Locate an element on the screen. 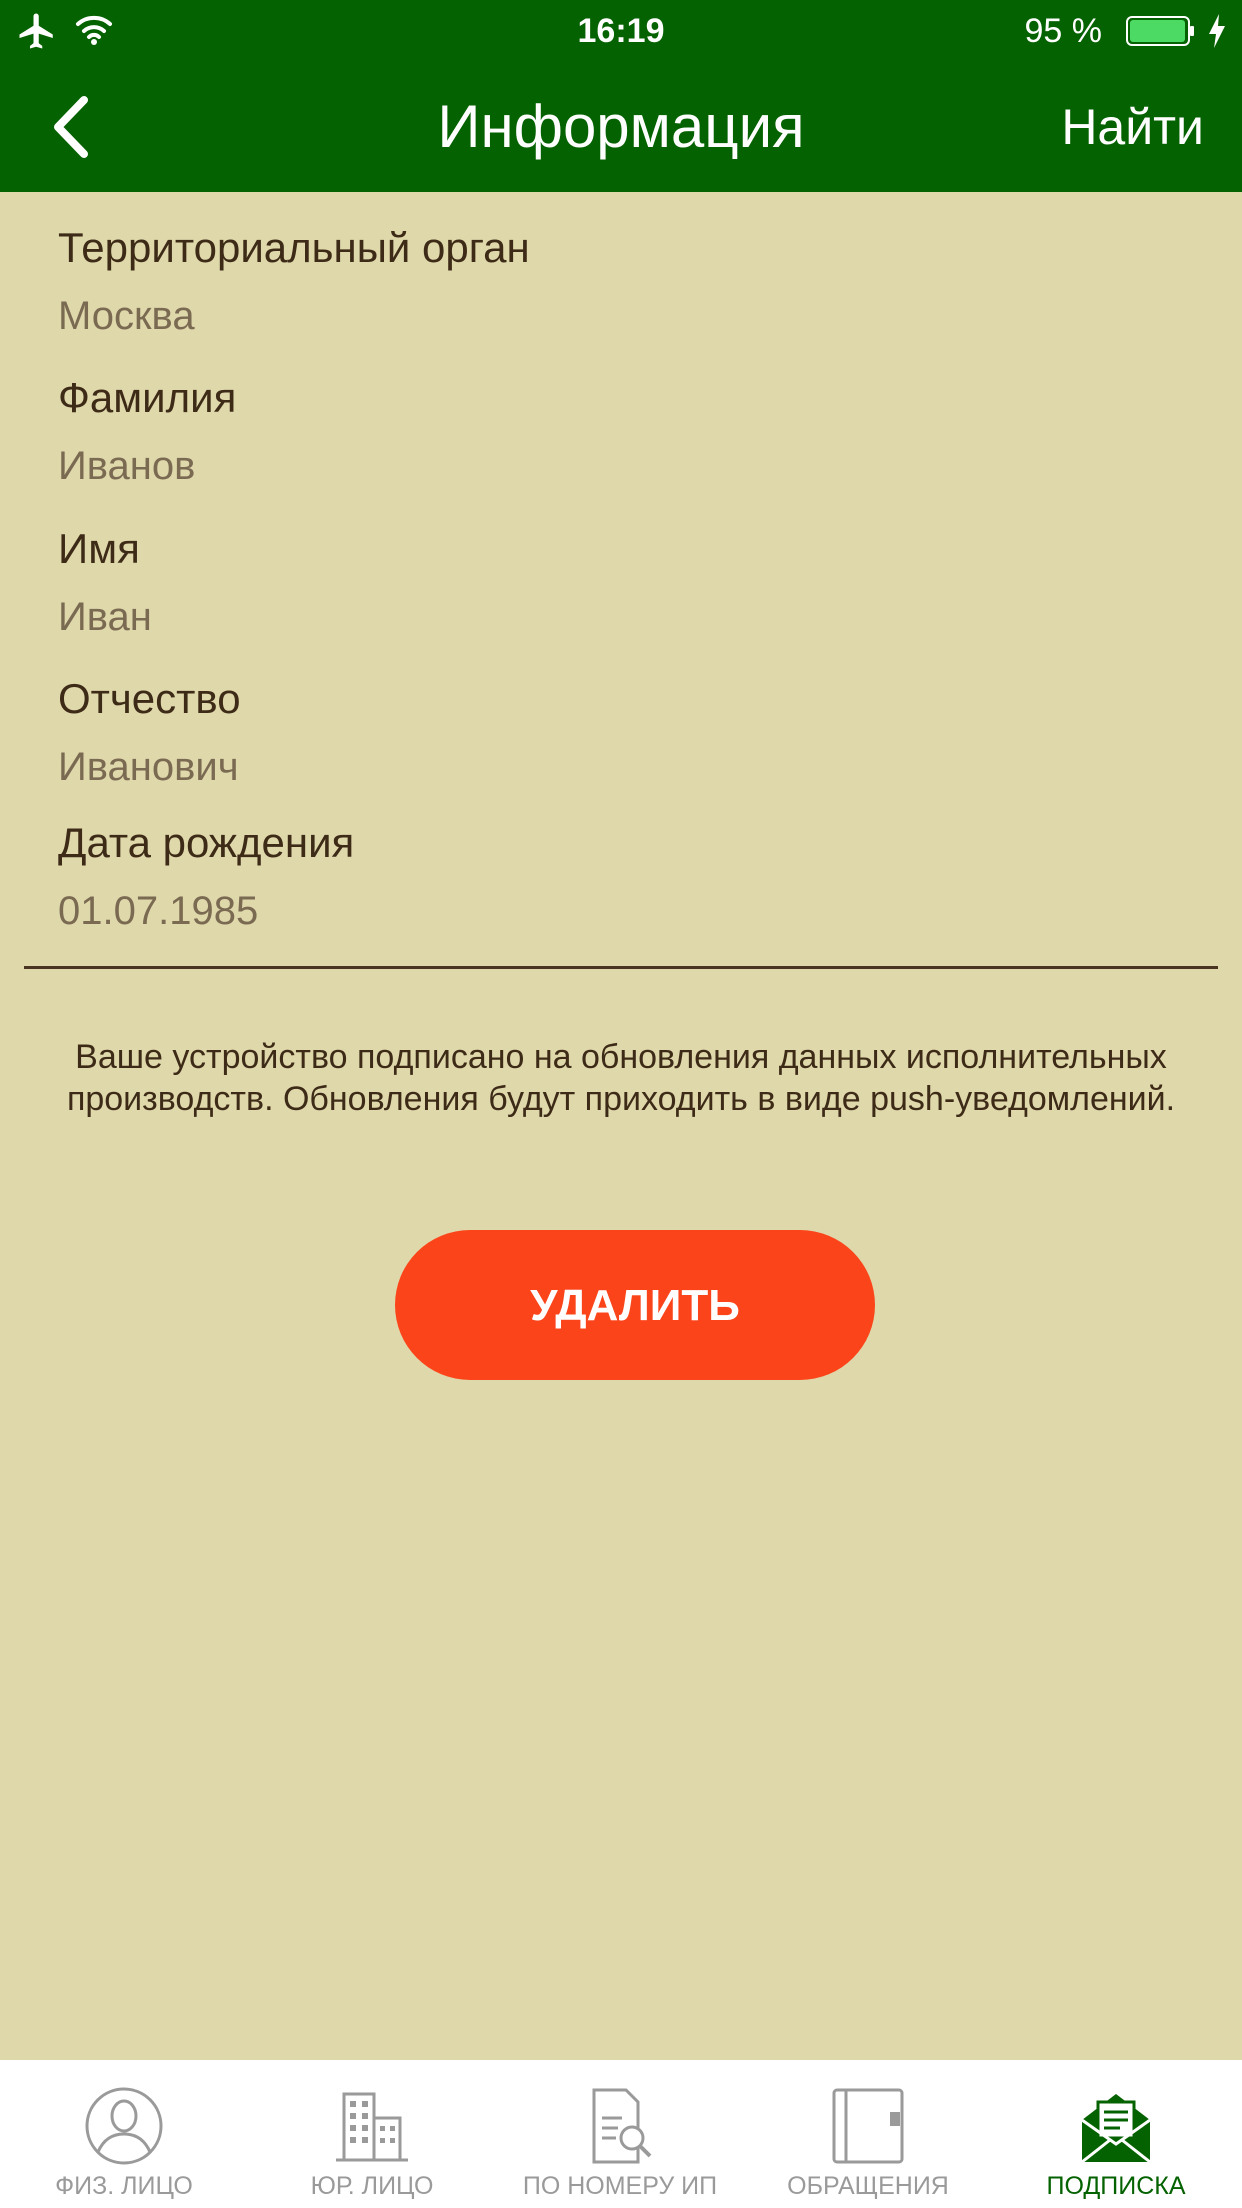 The width and height of the screenshot is (1242, 2208). charging-bolt-icon is located at coordinates (1217, 31).